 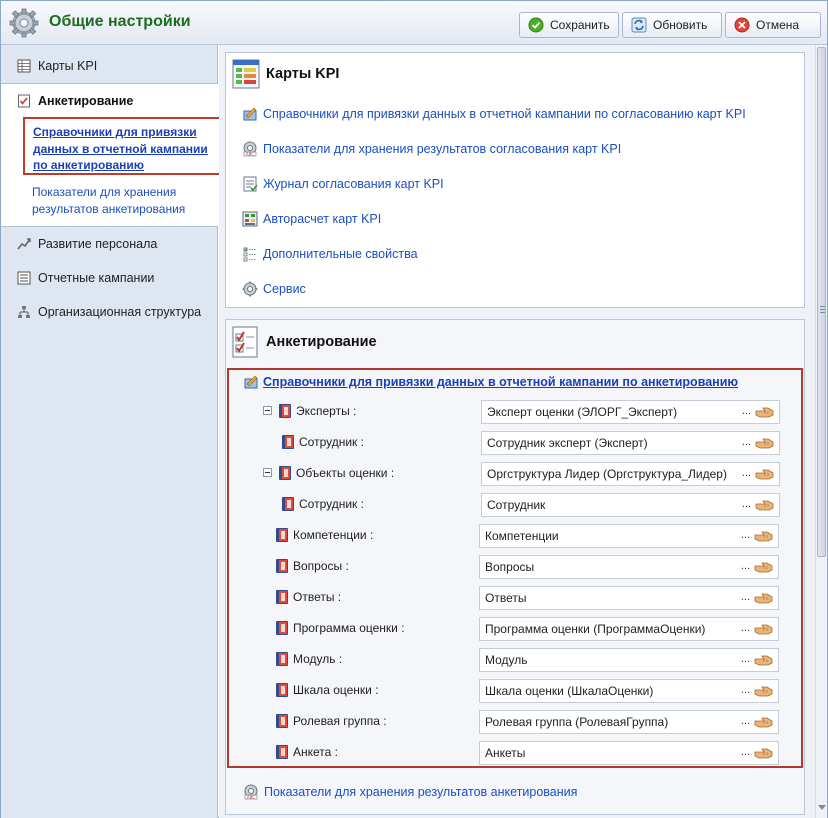 What do you see at coordinates (340, 628) in the screenshot?
I see `reference-row-label: Программа оценки :` at bounding box center [340, 628].